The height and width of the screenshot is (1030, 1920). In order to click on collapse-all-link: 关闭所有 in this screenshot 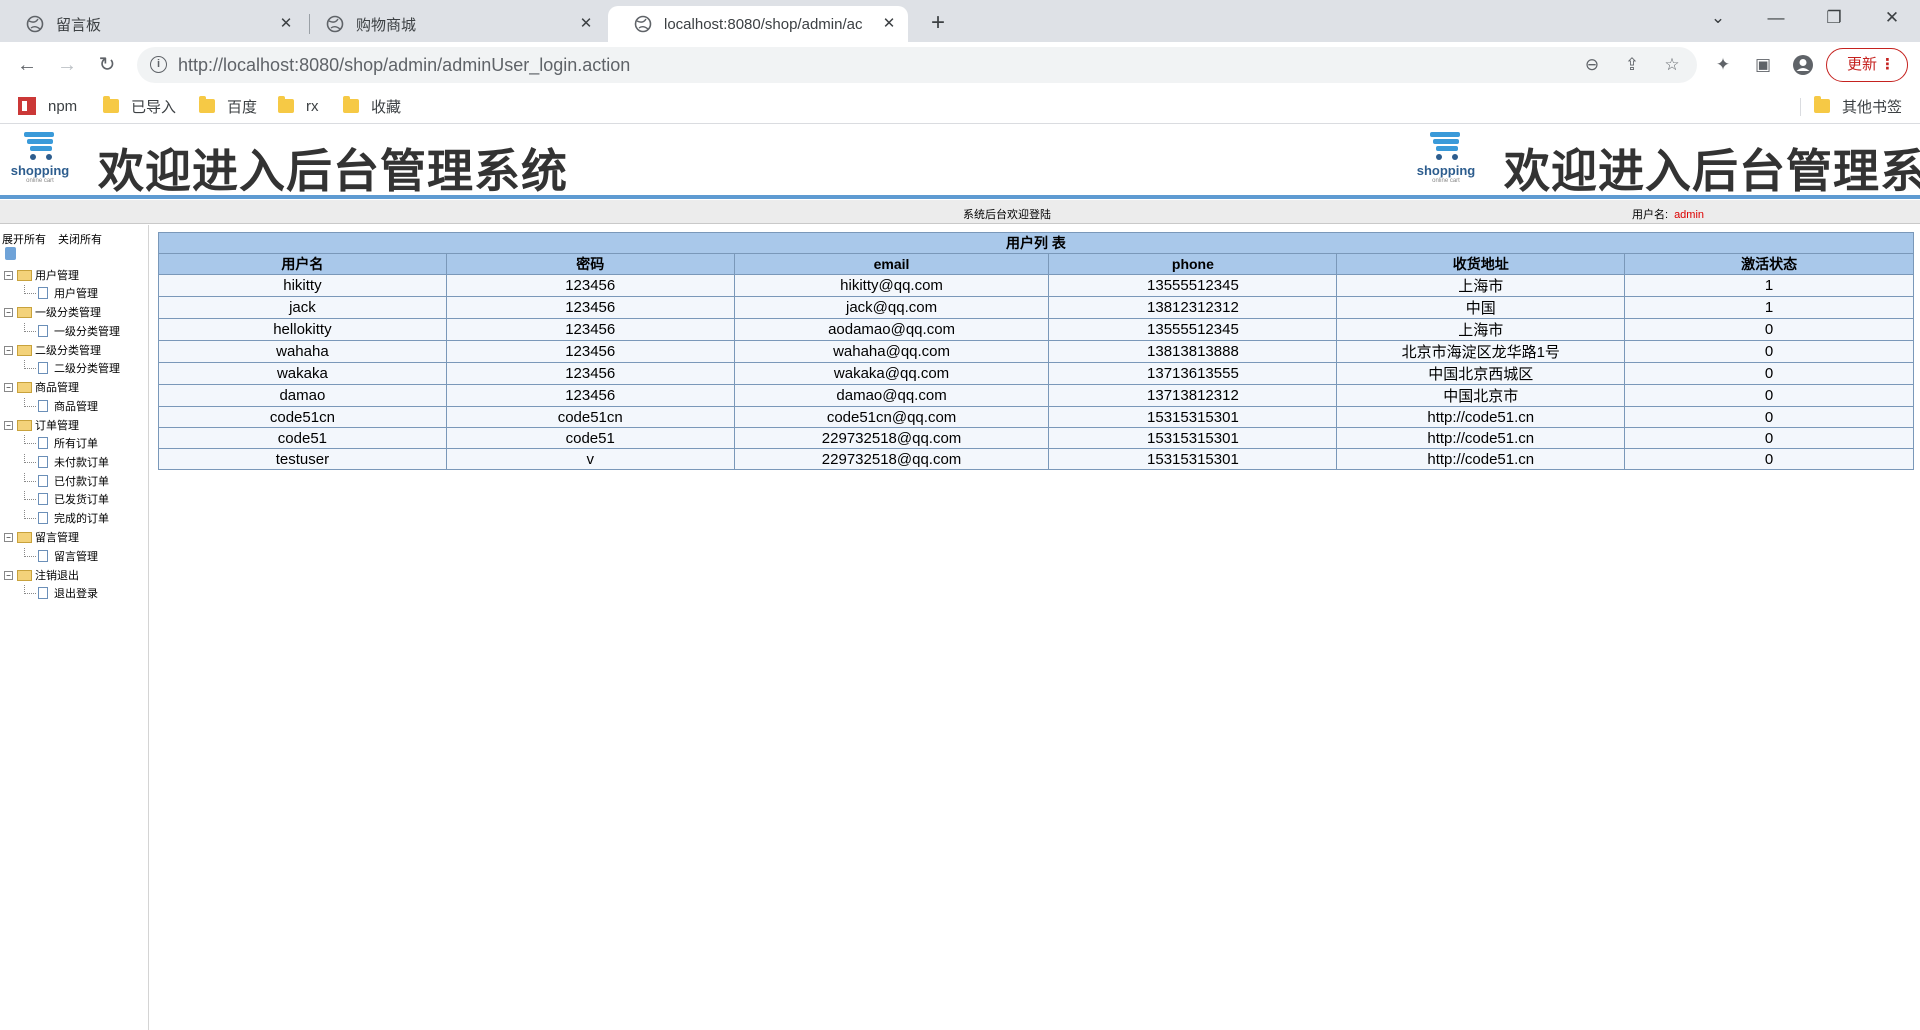, I will do `click(80, 240)`.